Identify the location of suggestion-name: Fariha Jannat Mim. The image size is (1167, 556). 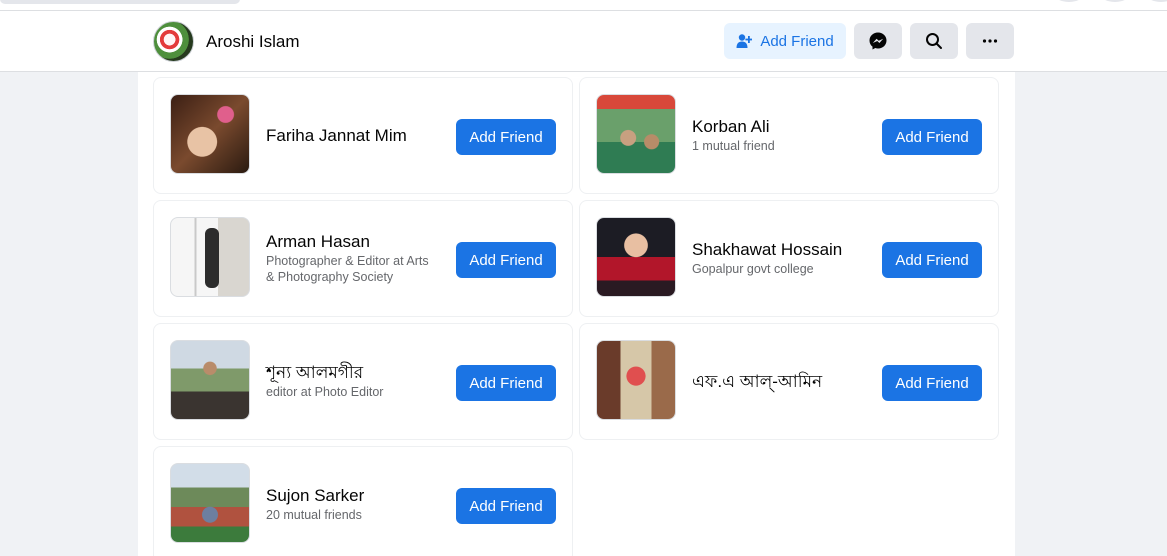
(349, 136).